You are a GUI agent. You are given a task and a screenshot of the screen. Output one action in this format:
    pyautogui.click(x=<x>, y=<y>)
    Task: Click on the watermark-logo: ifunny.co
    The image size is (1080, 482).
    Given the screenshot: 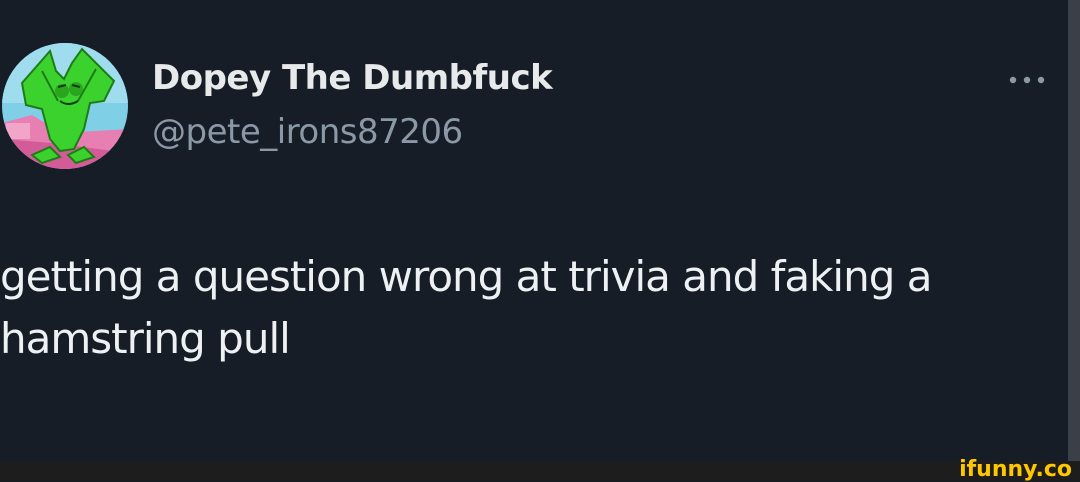 What is the action you would take?
    pyautogui.click(x=1015, y=469)
    